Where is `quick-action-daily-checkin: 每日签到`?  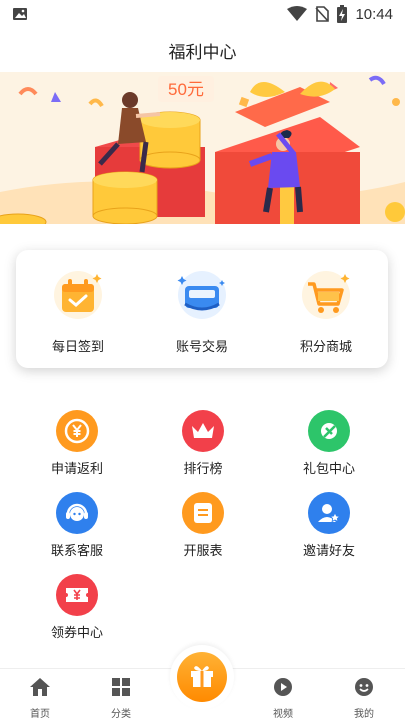 quick-action-daily-checkin: 每日签到 is located at coordinates (78, 311).